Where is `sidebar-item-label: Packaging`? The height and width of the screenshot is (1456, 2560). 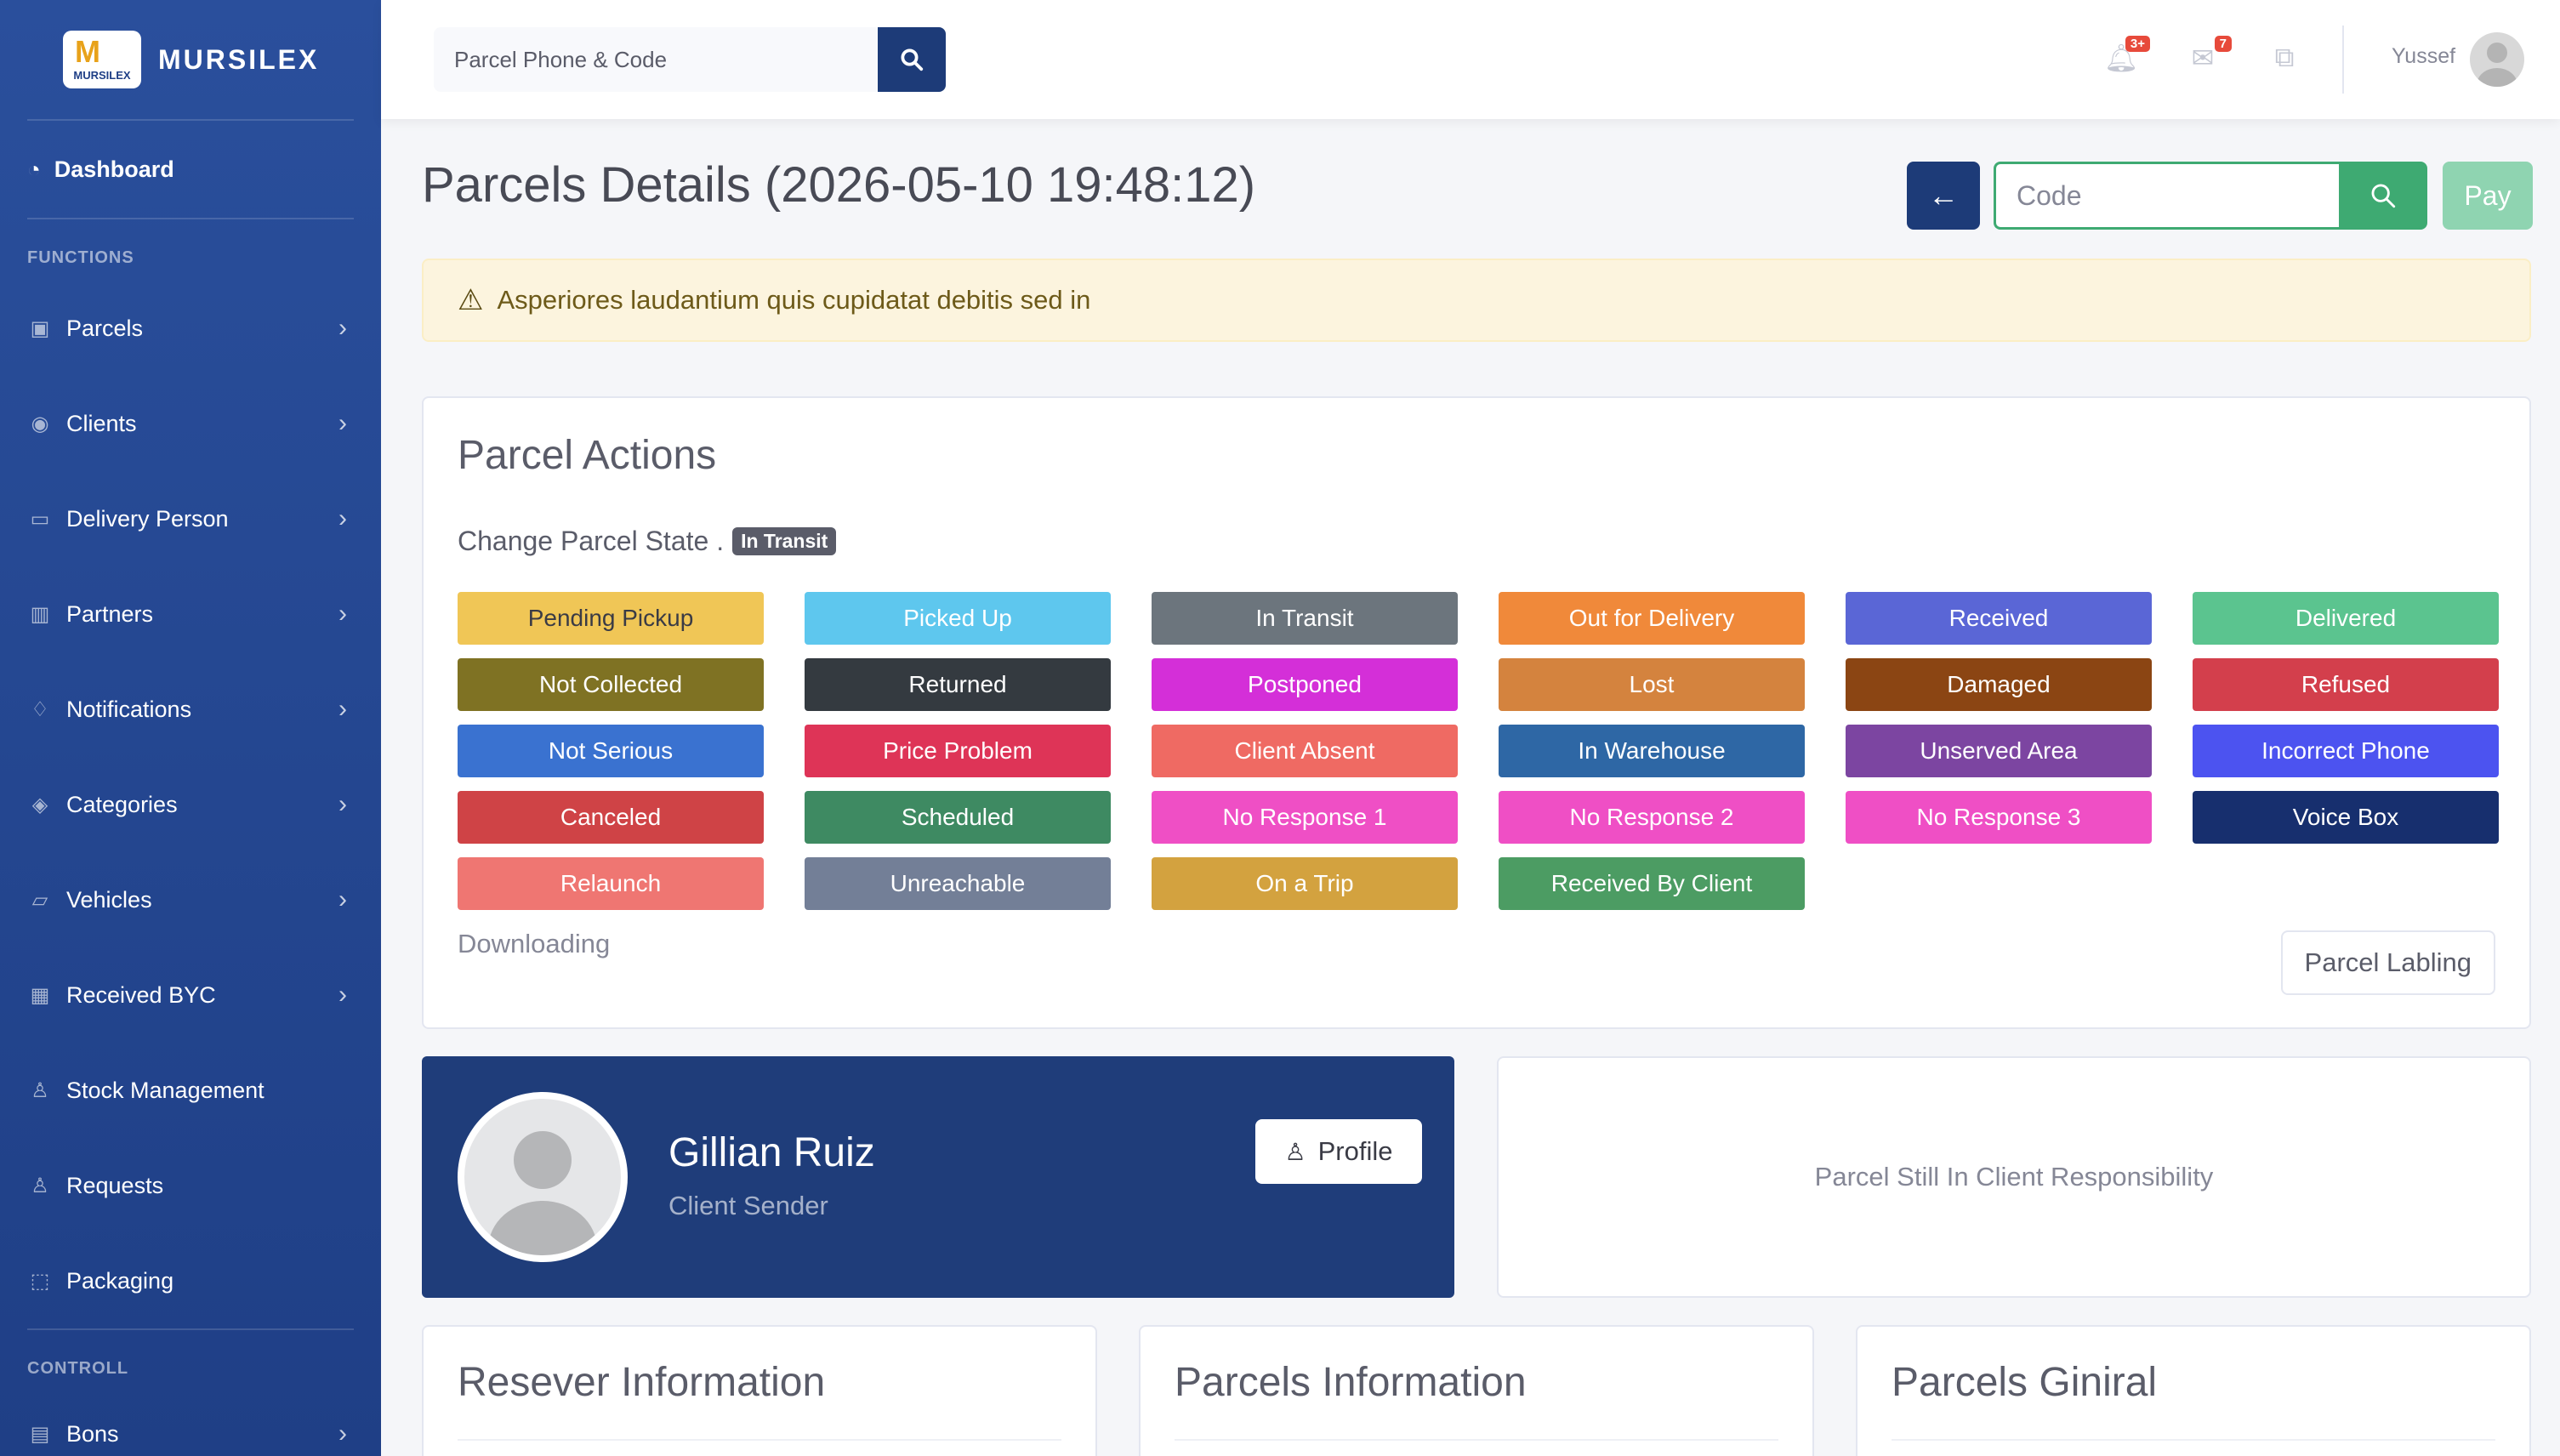
sidebar-item-label: Packaging is located at coordinates (120, 1280).